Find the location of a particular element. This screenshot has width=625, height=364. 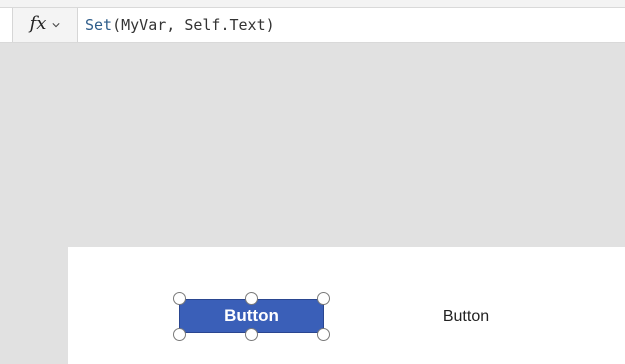

top-strip is located at coordinates (312, 3).